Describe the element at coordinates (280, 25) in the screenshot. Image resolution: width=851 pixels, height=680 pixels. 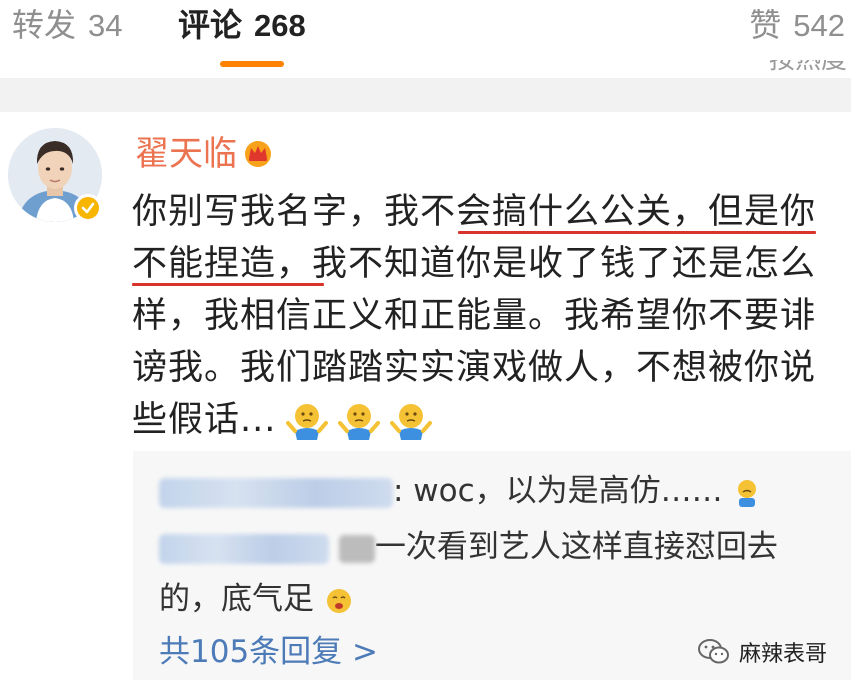
I see `tab-comment-count: 268` at that location.